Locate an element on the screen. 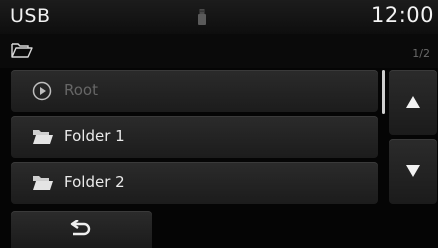 This screenshot has width=438, height=248. scroll-down-button is located at coordinates (413, 171).